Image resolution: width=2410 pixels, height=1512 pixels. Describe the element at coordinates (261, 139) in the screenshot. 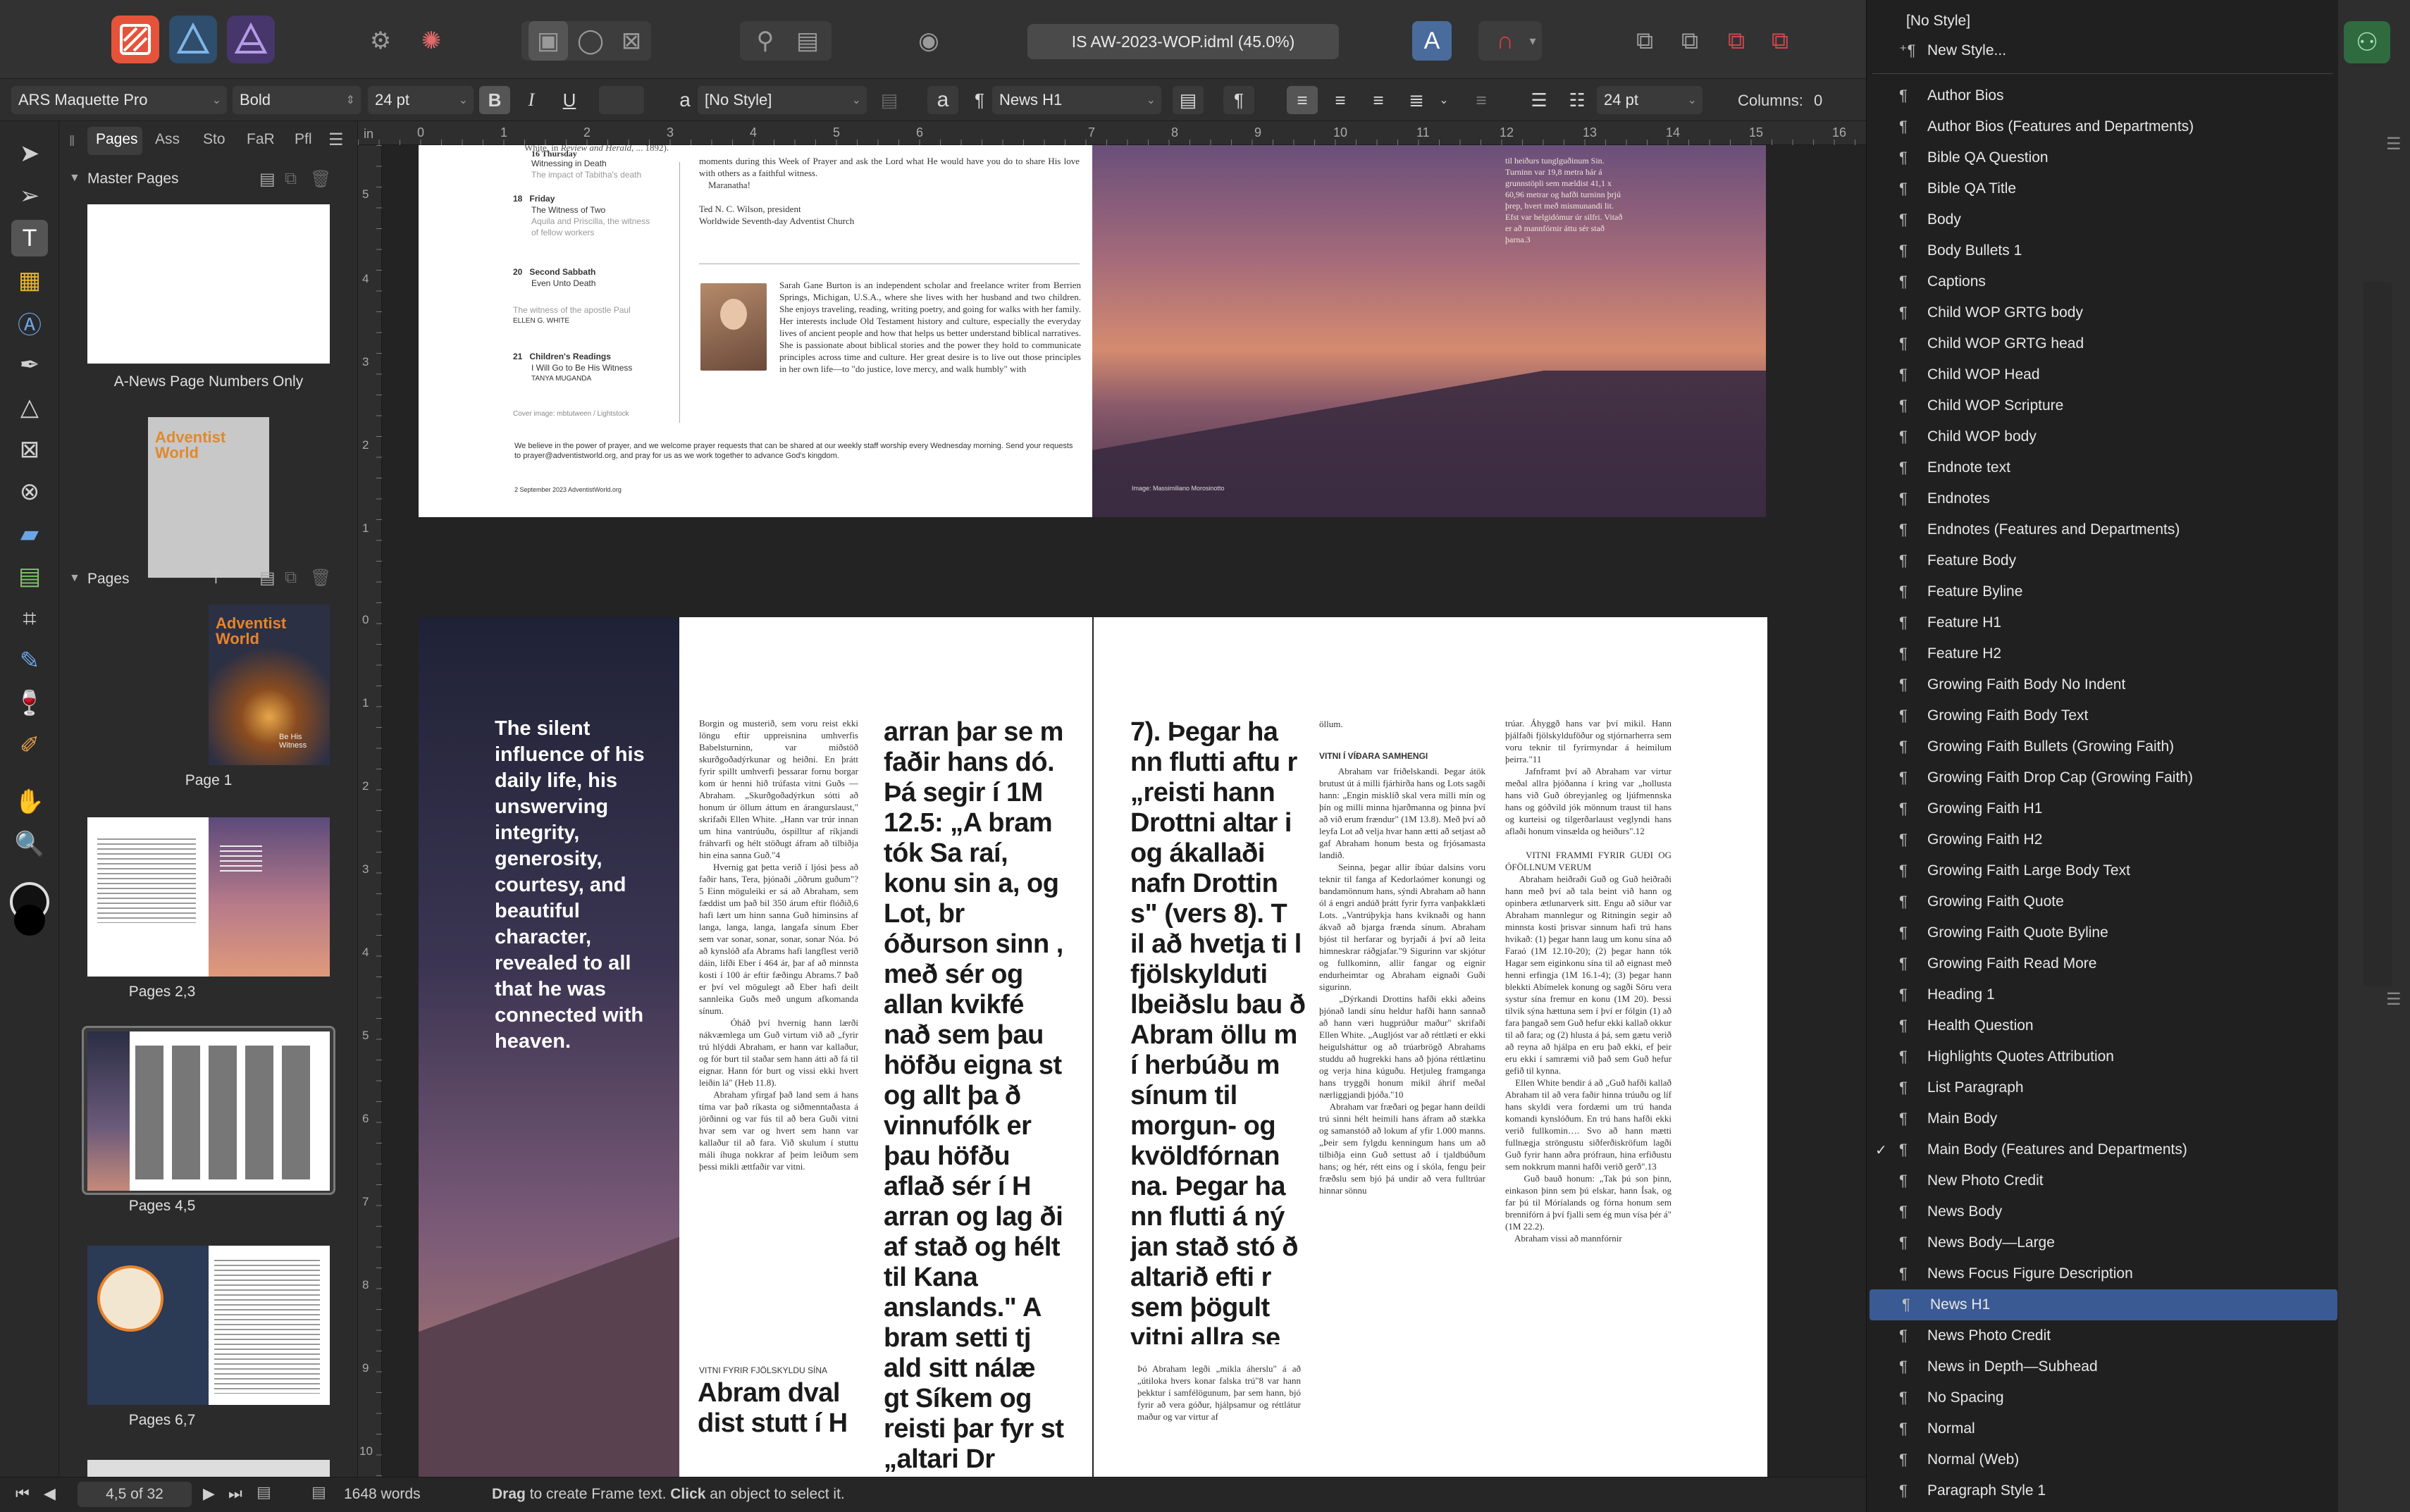

I see `tab-find-replace: FaR` at that location.